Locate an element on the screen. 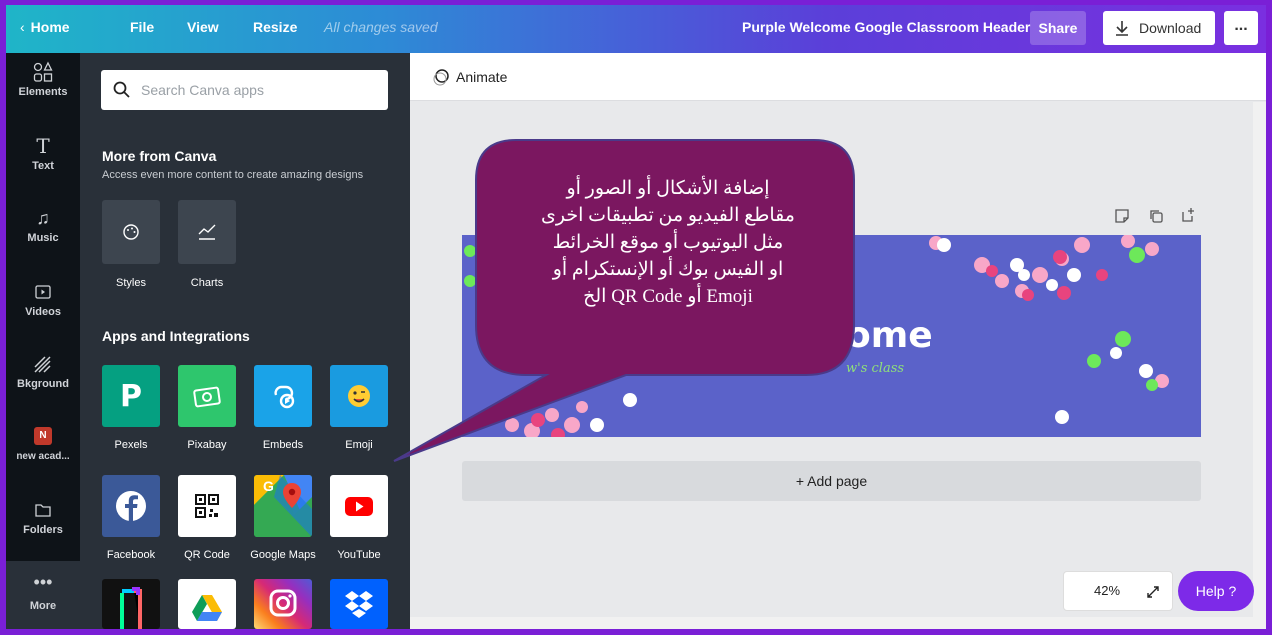  more-dots-icon: ••• is located at coordinates (43, 582).